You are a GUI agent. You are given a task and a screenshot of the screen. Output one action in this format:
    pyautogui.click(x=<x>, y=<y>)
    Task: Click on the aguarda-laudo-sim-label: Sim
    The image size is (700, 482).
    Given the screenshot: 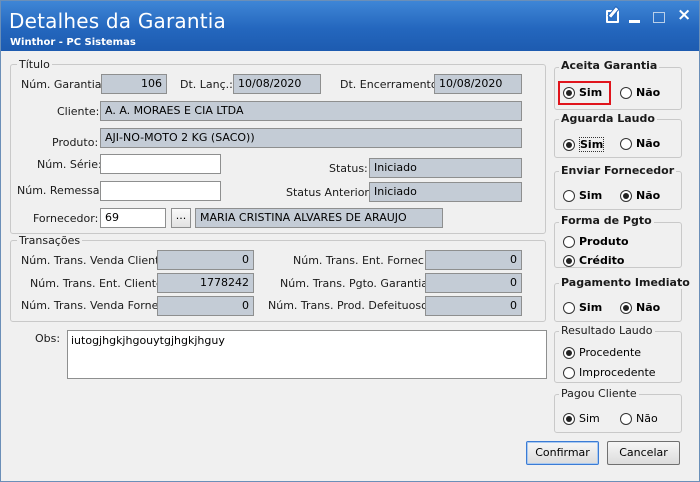 What is the action you would take?
    pyautogui.click(x=592, y=144)
    